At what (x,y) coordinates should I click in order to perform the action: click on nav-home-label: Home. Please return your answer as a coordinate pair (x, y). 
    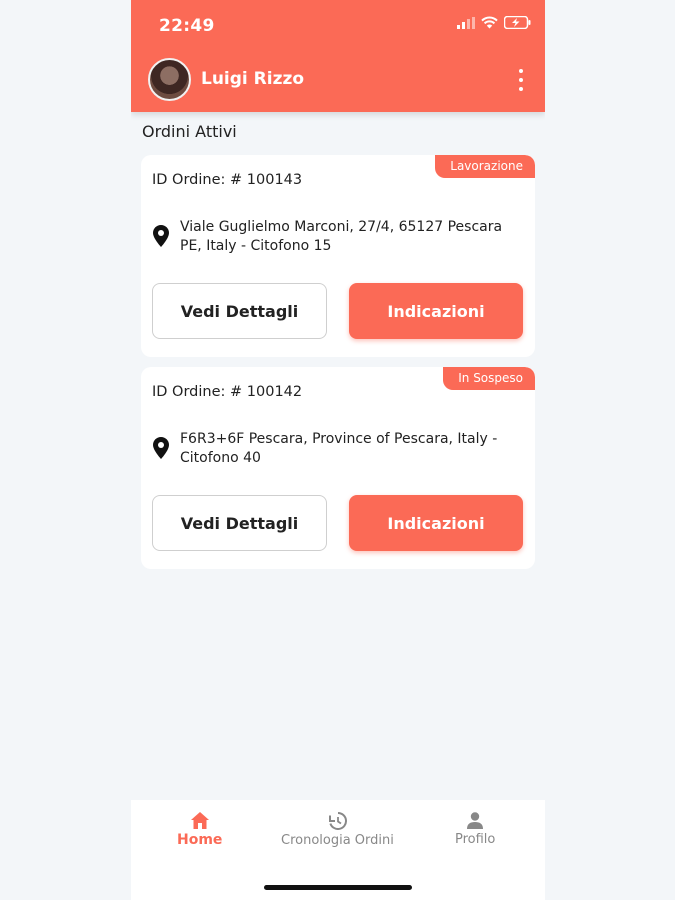
    Looking at the image, I should click on (200, 840).